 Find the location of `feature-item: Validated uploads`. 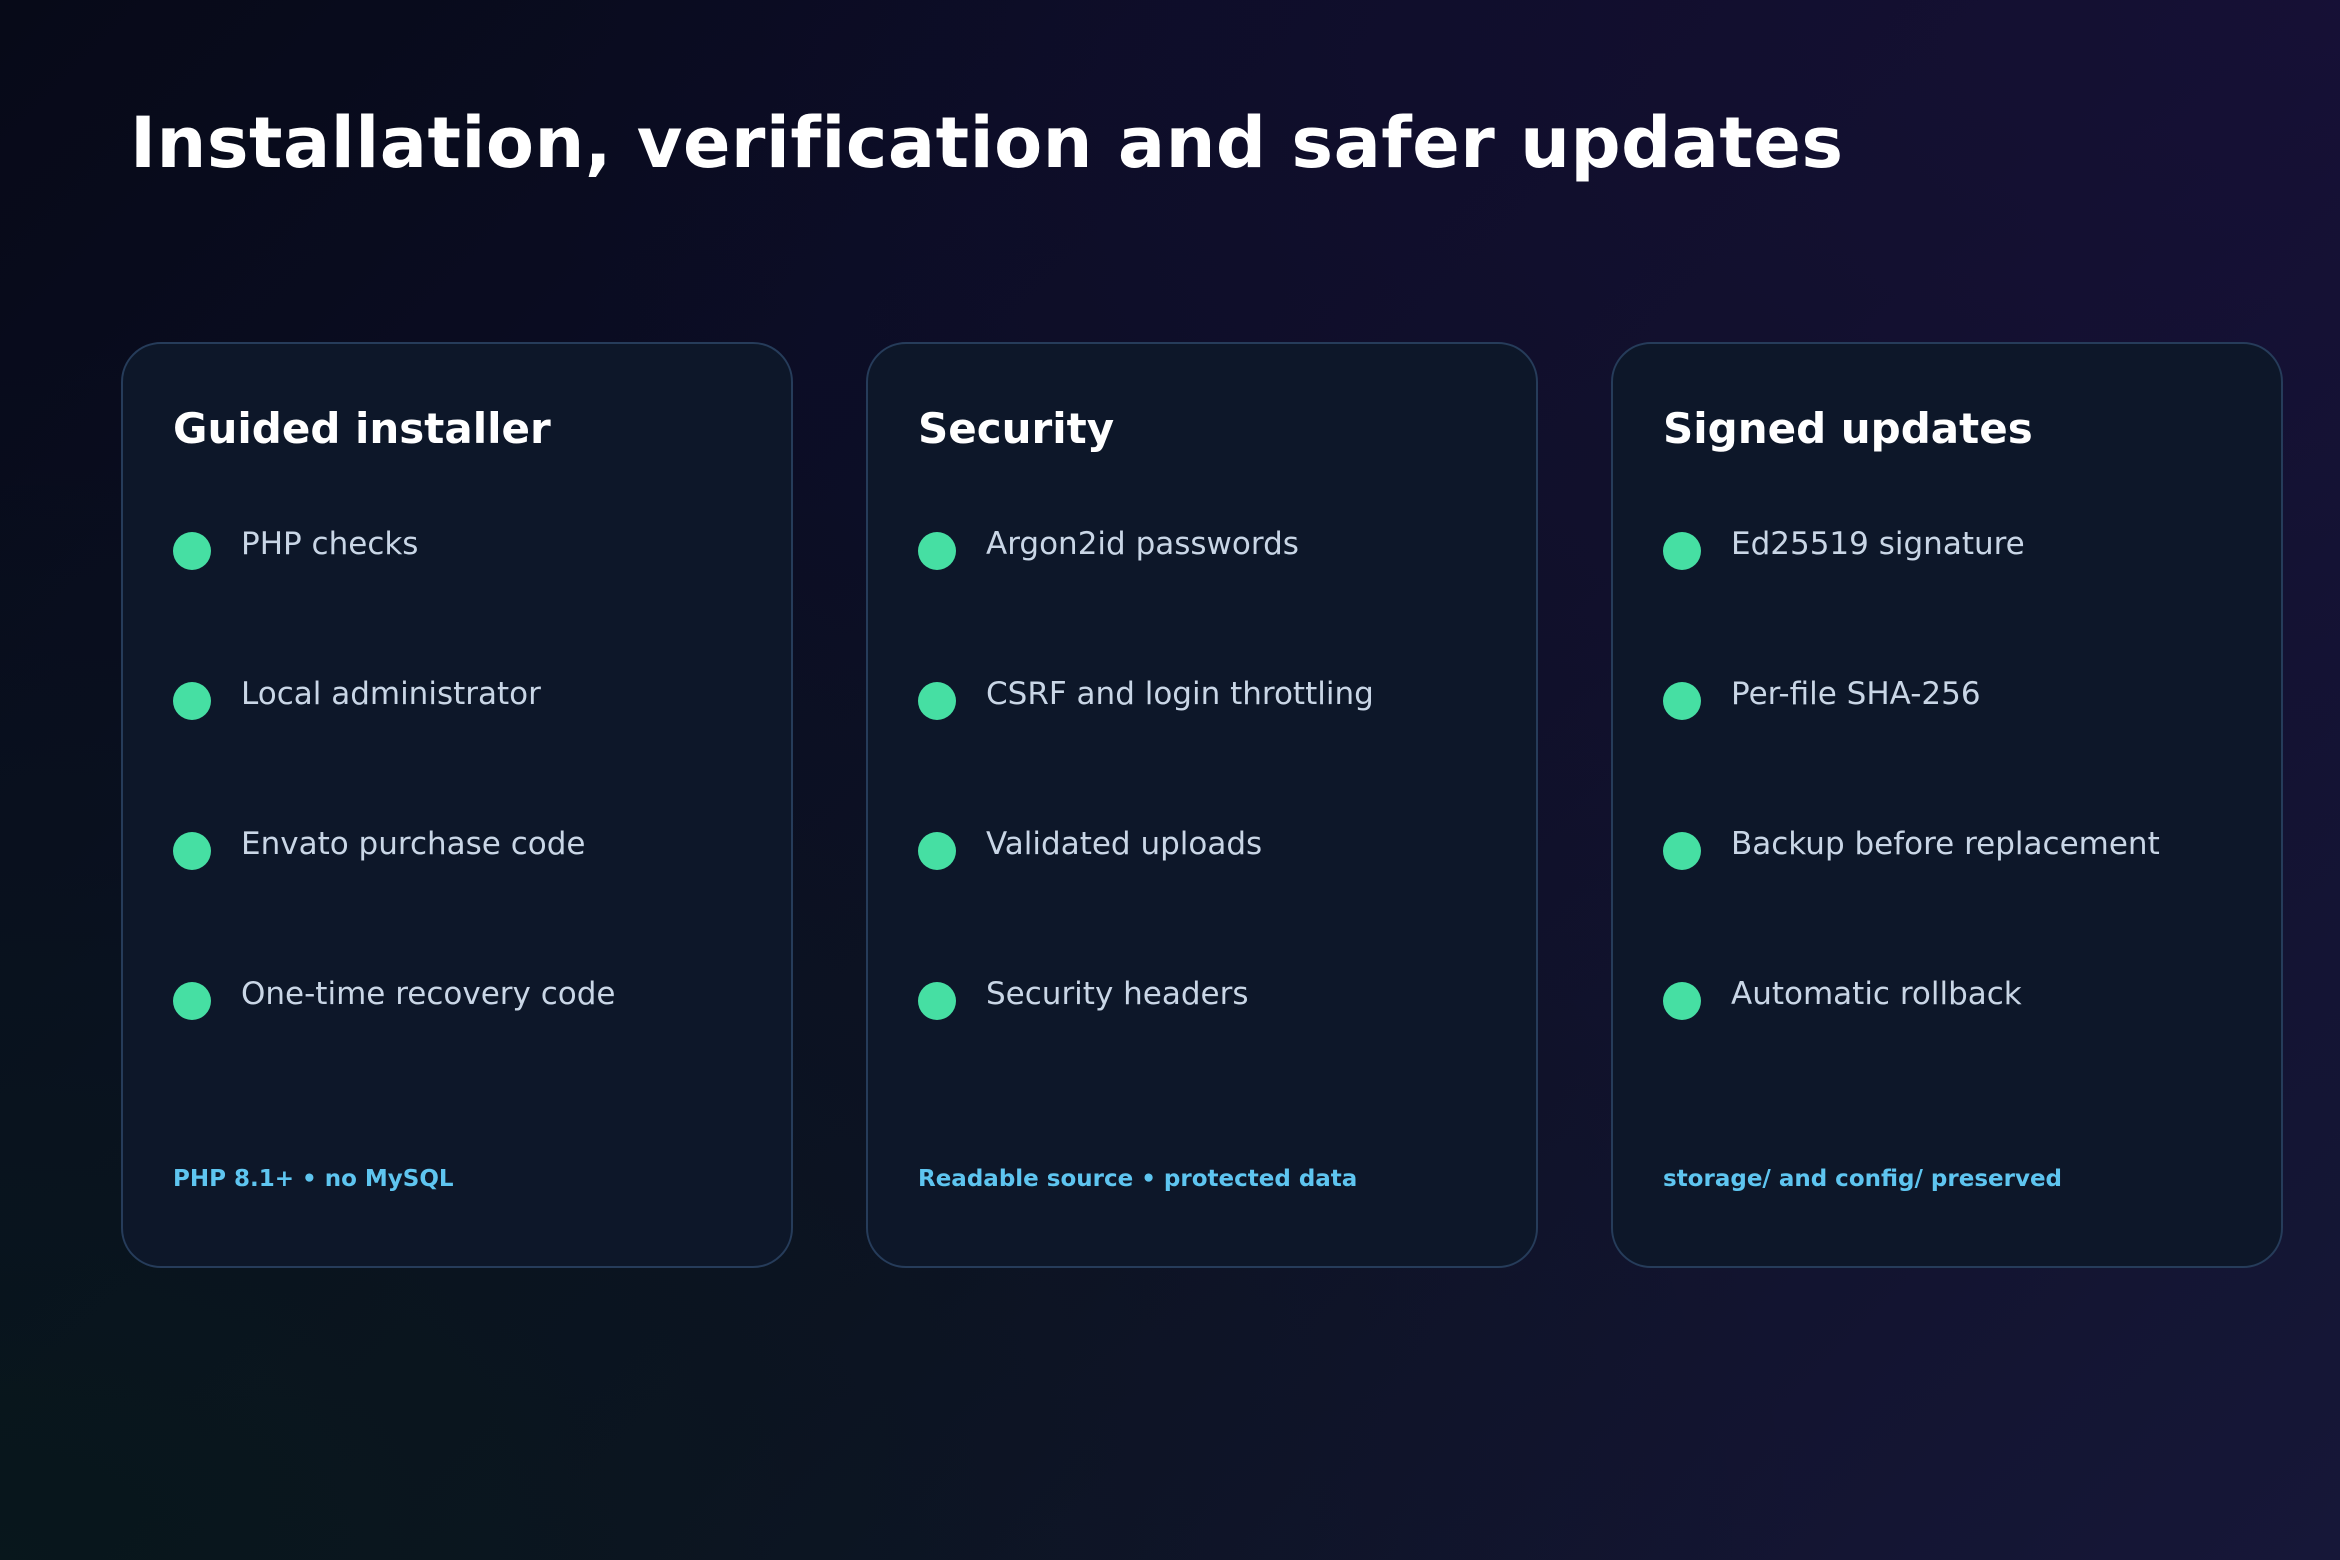

feature-item: Validated uploads is located at coordinates (1090, 844).